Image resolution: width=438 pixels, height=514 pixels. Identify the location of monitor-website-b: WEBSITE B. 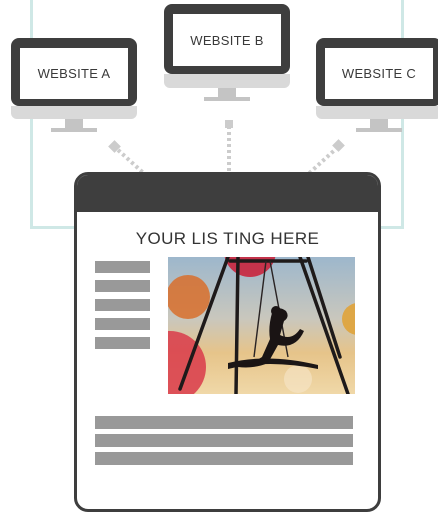
(227, 53).